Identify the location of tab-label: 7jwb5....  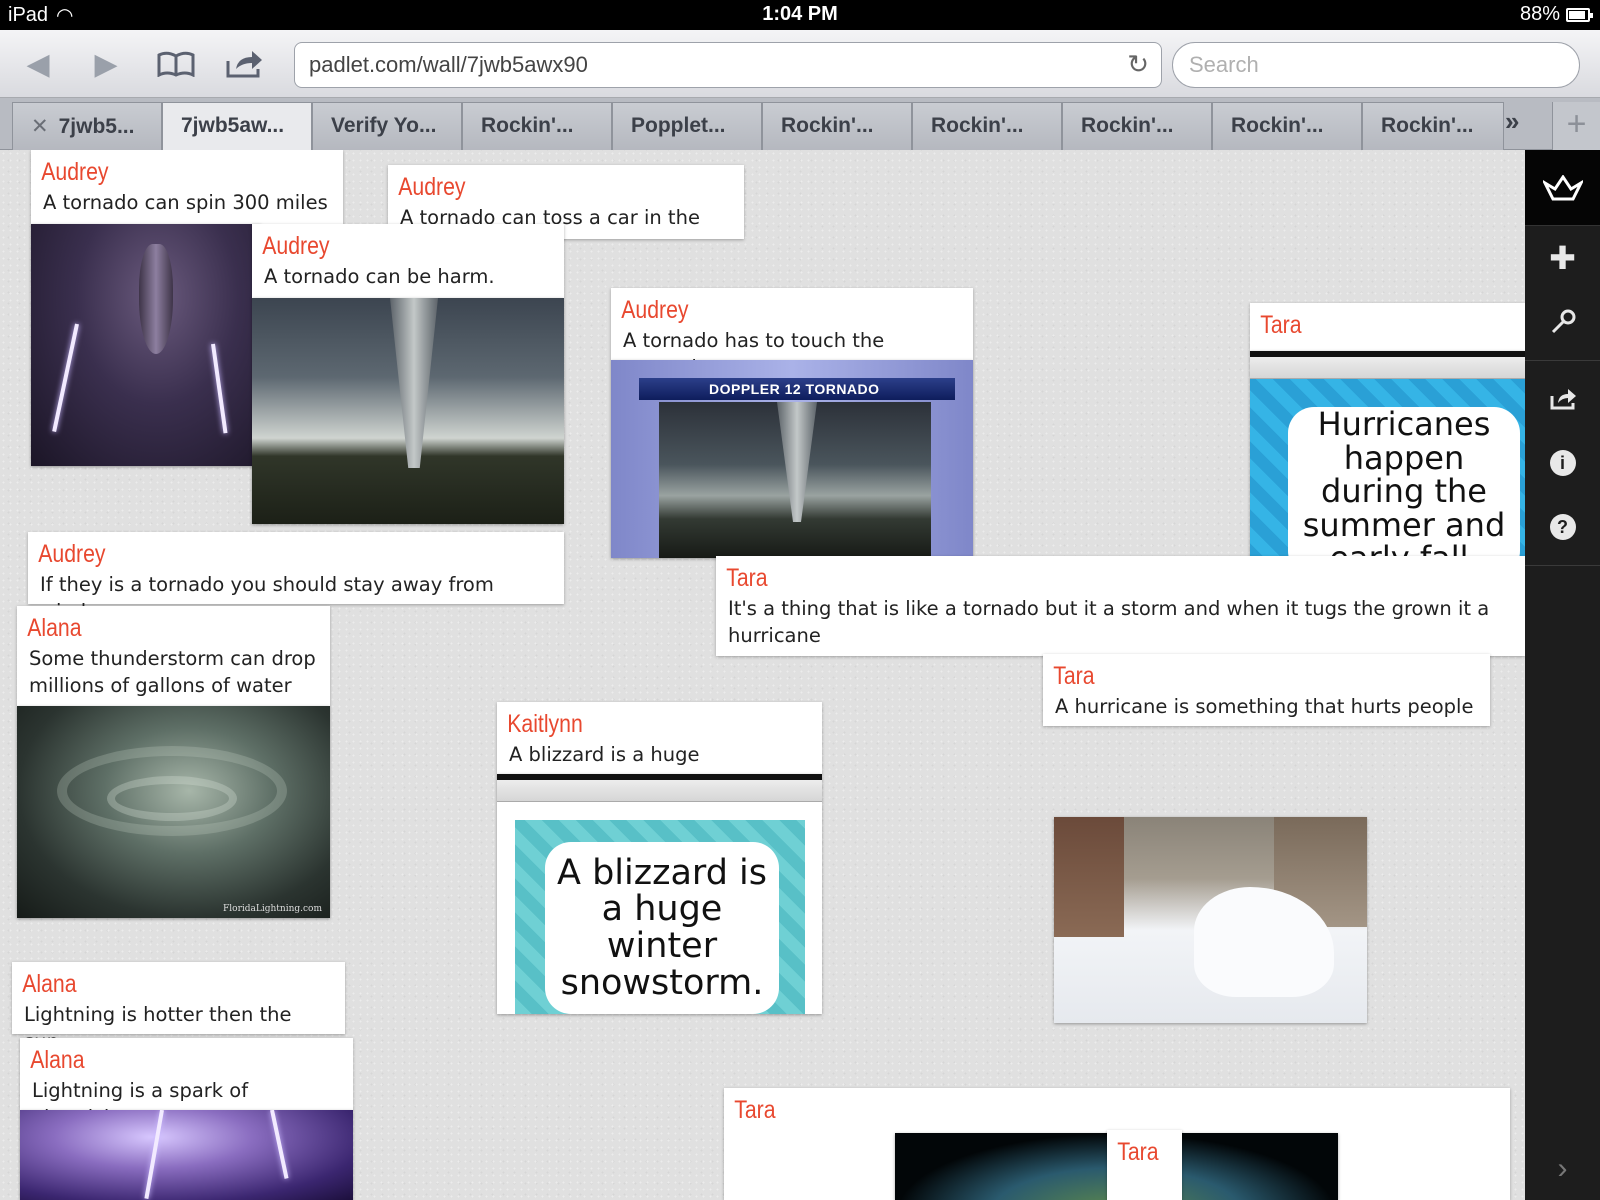
(96, 126).